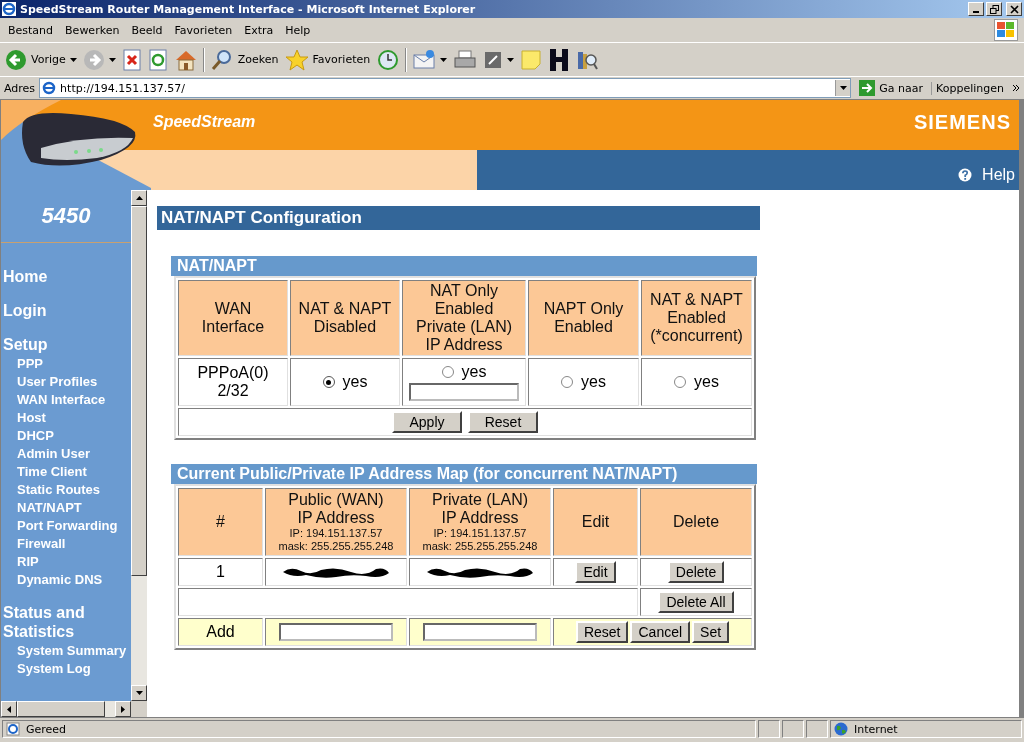 Image resolution: width=1024 pixels, height=742 pixels. I want to click on page-title: NAT/NAPT Configuration, so click(458, 218).